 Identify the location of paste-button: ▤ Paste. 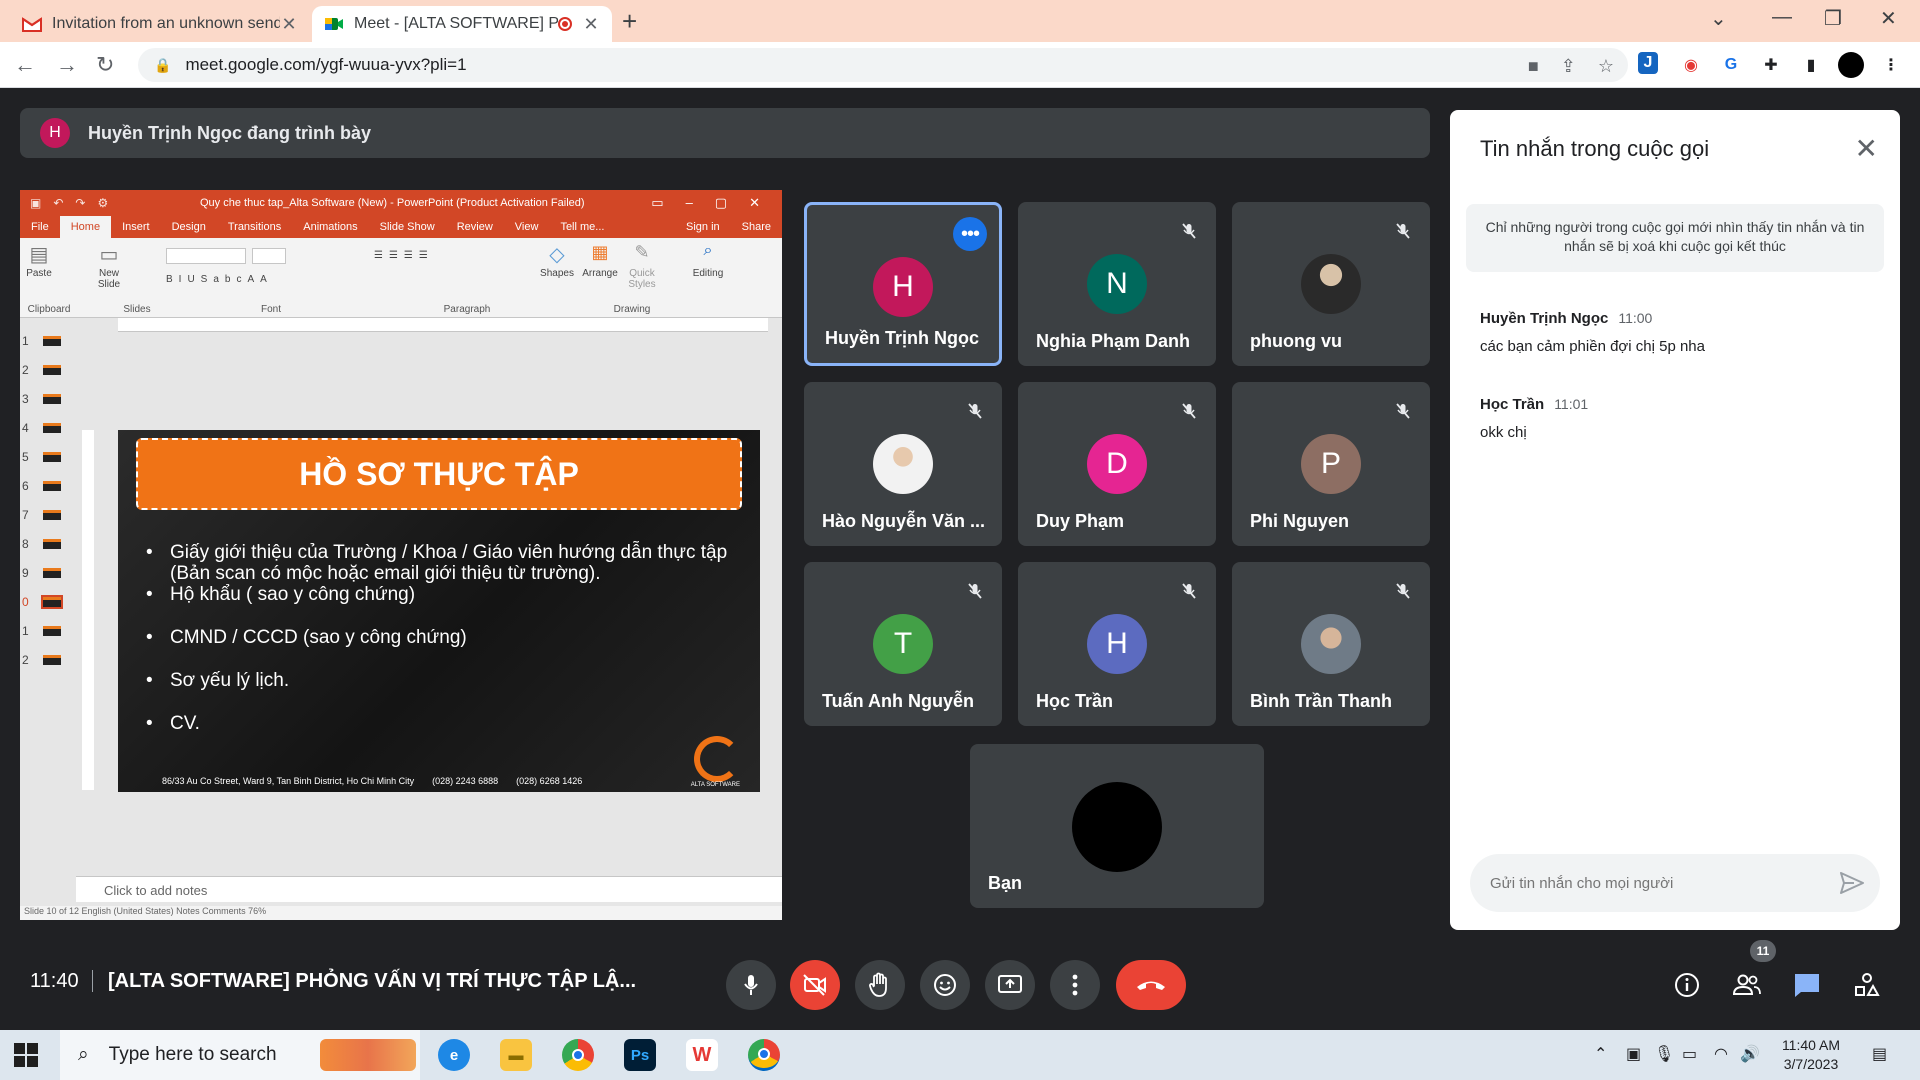
(39, 261).